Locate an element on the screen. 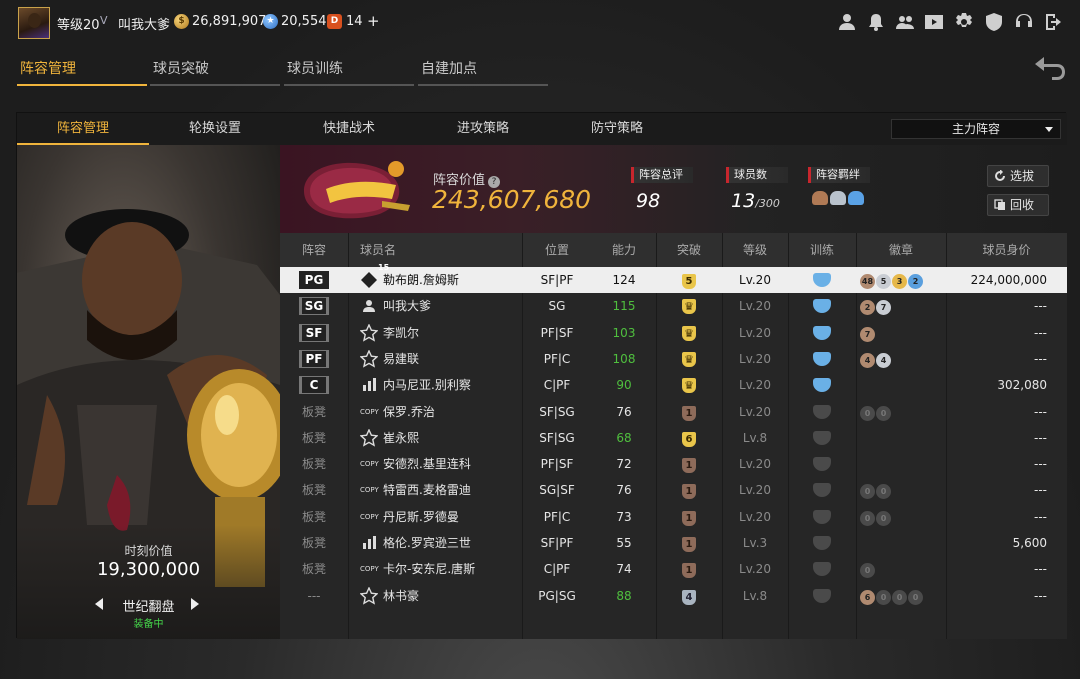  col-value: 球员身价 is located at coordinates (1006, 250).